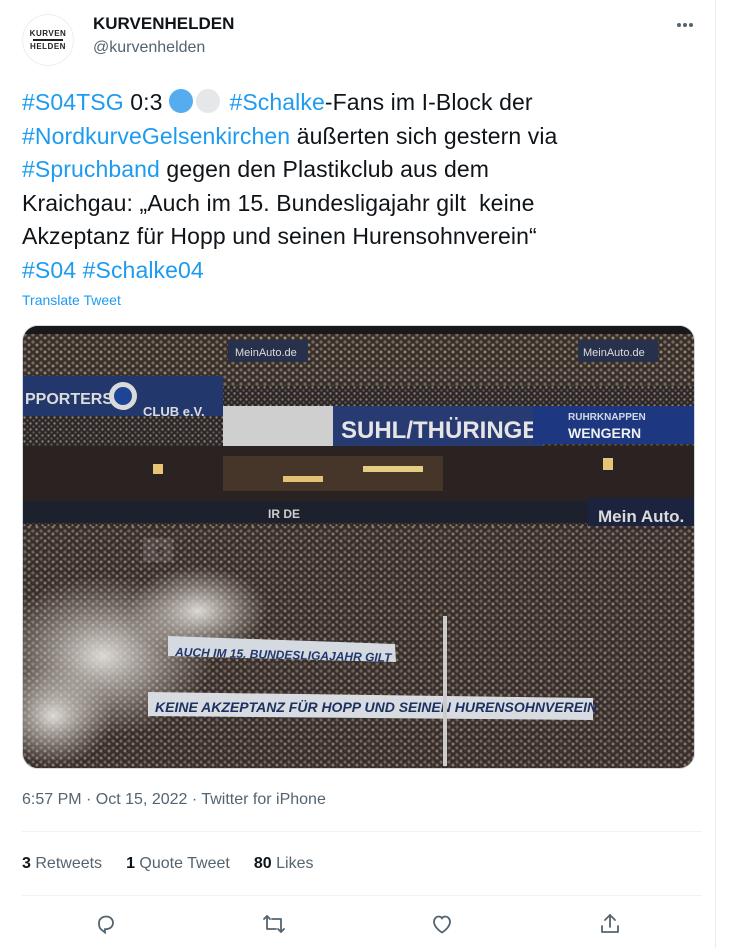 Image resolution: width=730 pixels, height=948 pixels. What do you see at coordinates (156, 136) in the screenshot?
I see `hashtag-link: #NordkurveGelsenkirchen` at bounding box center [156, 136].